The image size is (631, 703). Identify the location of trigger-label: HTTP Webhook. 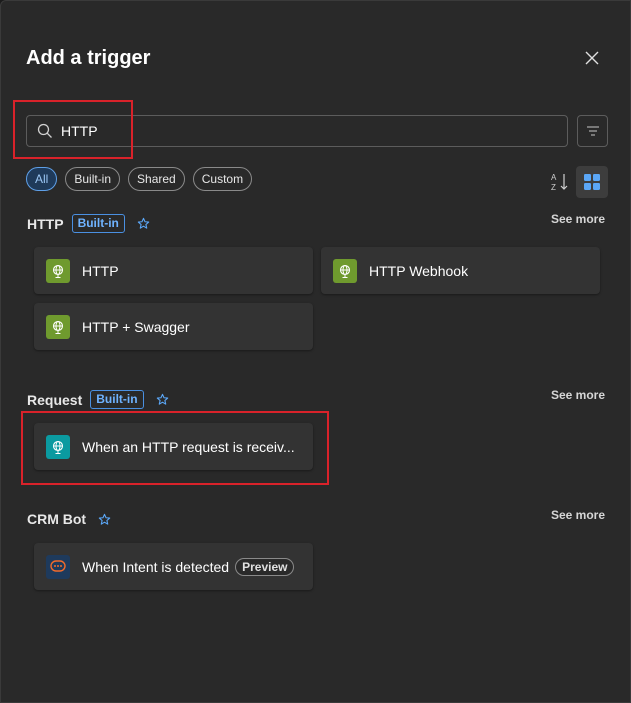
(419, 270).